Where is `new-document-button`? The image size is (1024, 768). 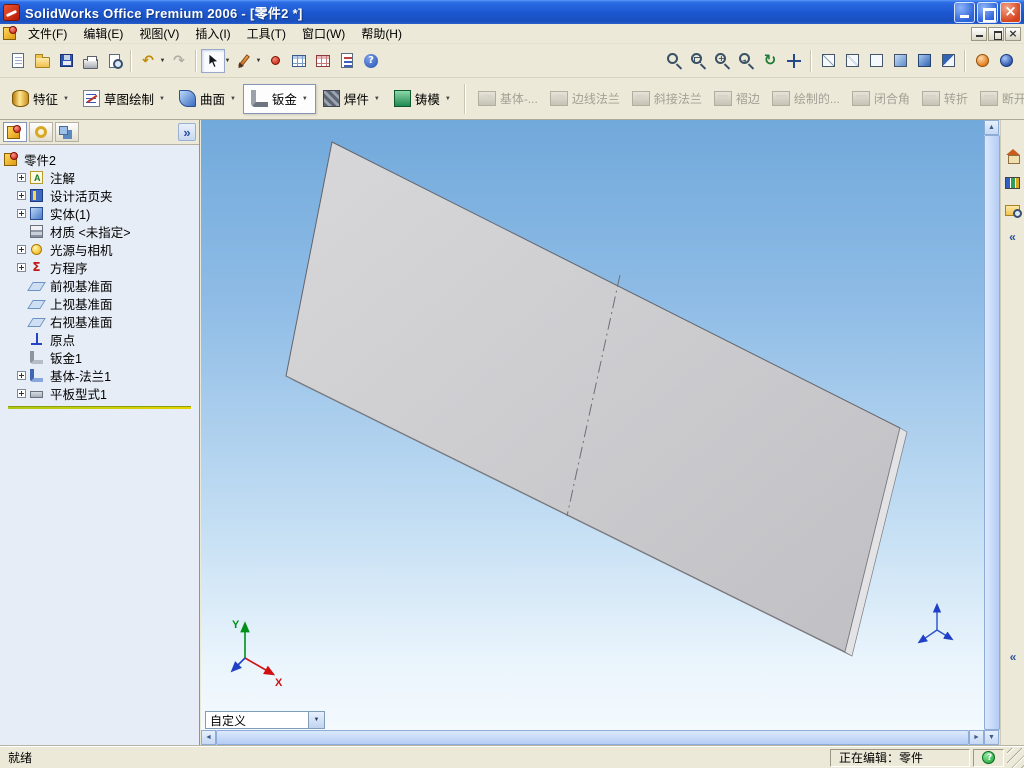 new-document-button is located at coordinates (18, 61).